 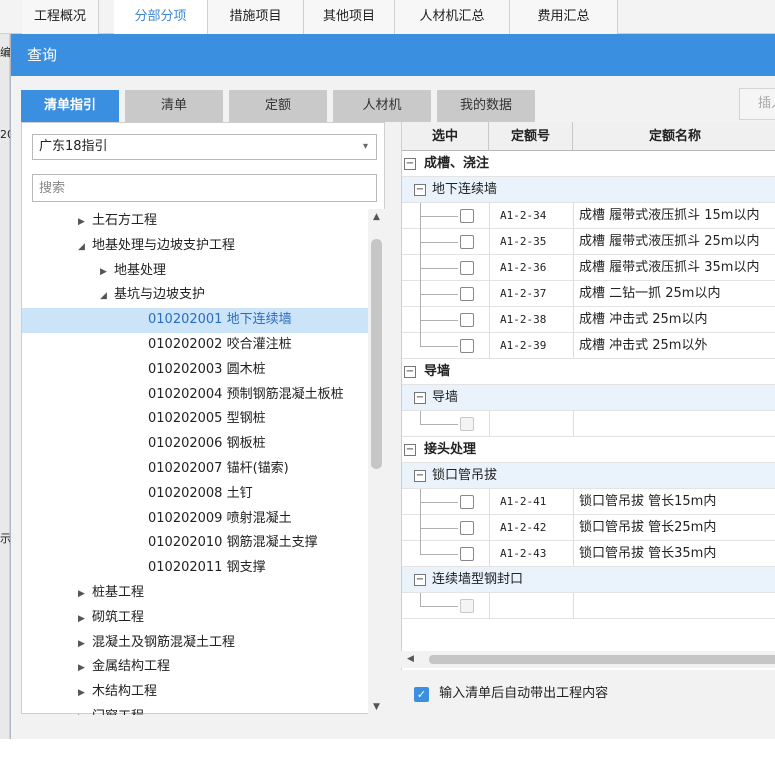 What do you see at coordinates (195, 618) in the screenshot?
I see `tree-node: ▶ 砌筑工程` at bounding box center [195, 618].